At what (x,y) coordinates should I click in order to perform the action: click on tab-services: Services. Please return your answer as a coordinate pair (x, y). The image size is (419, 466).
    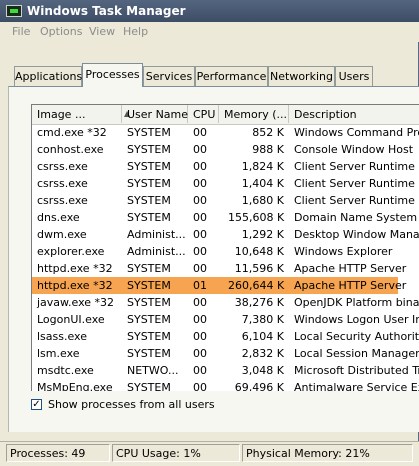
    Looking at the image, I should click on (169, 76).